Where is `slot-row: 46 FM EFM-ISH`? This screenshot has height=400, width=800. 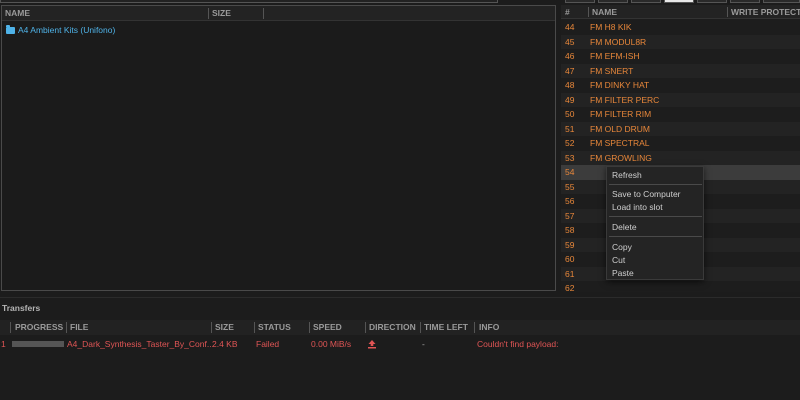
slot-row: 46 FM EFM-ISH is located at coordinates (680, 56).